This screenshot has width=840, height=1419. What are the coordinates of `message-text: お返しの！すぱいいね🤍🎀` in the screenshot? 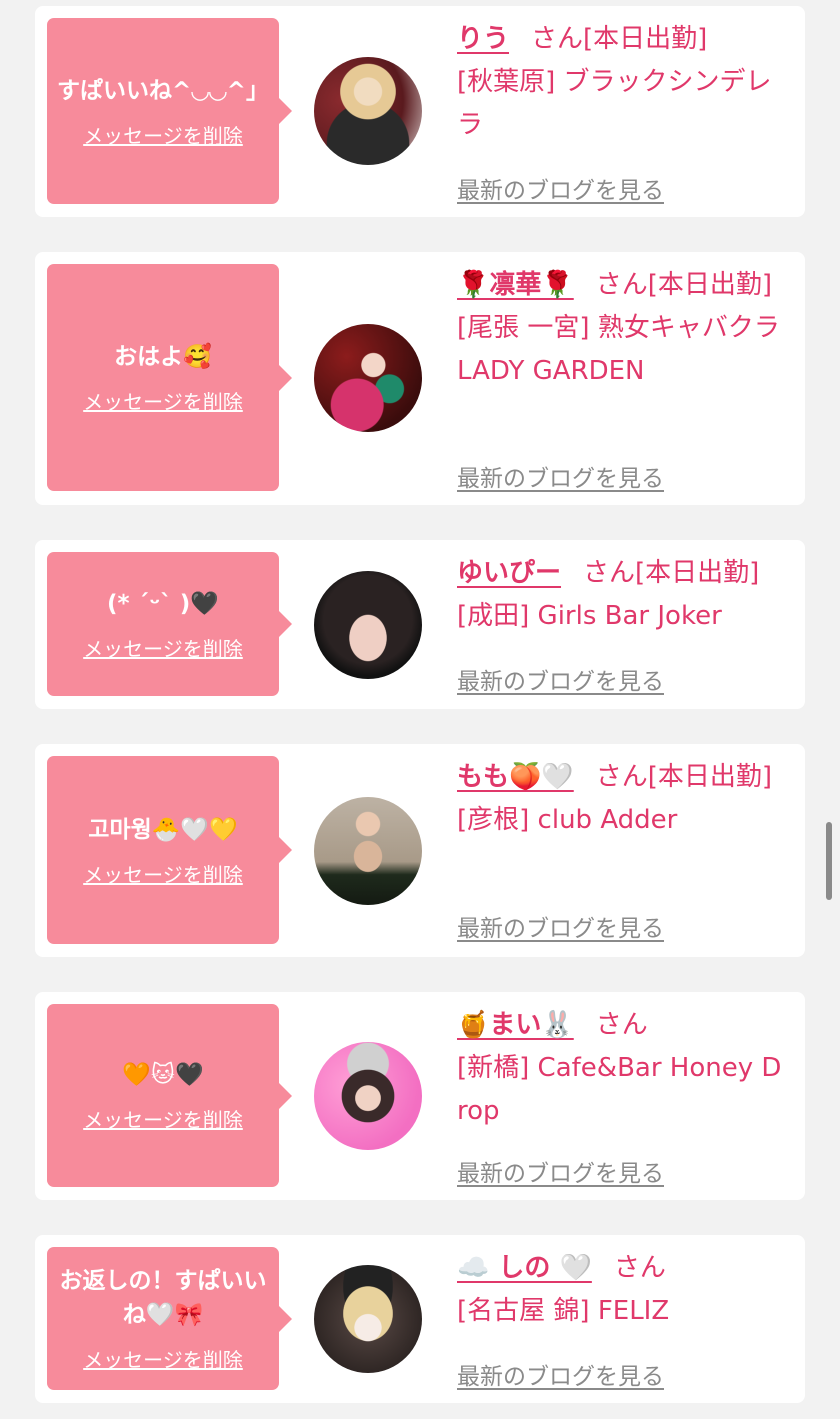 It's located at (163, 1298).